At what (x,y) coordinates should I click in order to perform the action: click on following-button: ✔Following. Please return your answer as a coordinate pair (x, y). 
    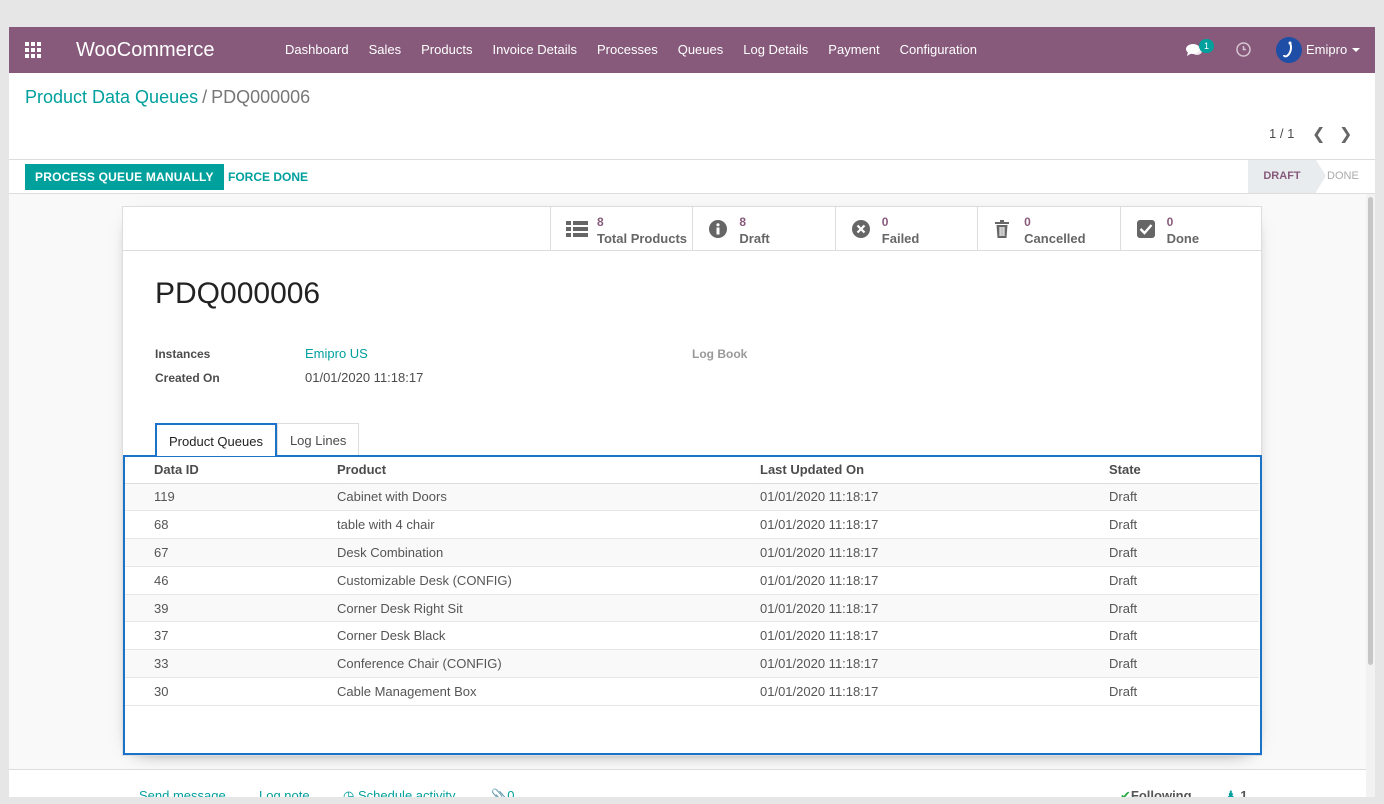
    Looking at the image, I should click on (1156, 792).